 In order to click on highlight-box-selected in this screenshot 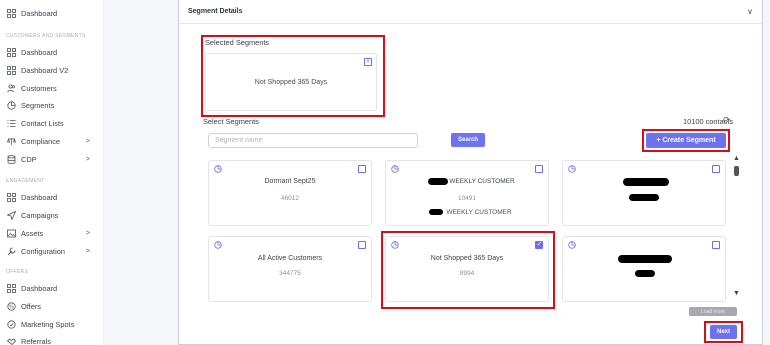, I will do `click(293, 76)`.